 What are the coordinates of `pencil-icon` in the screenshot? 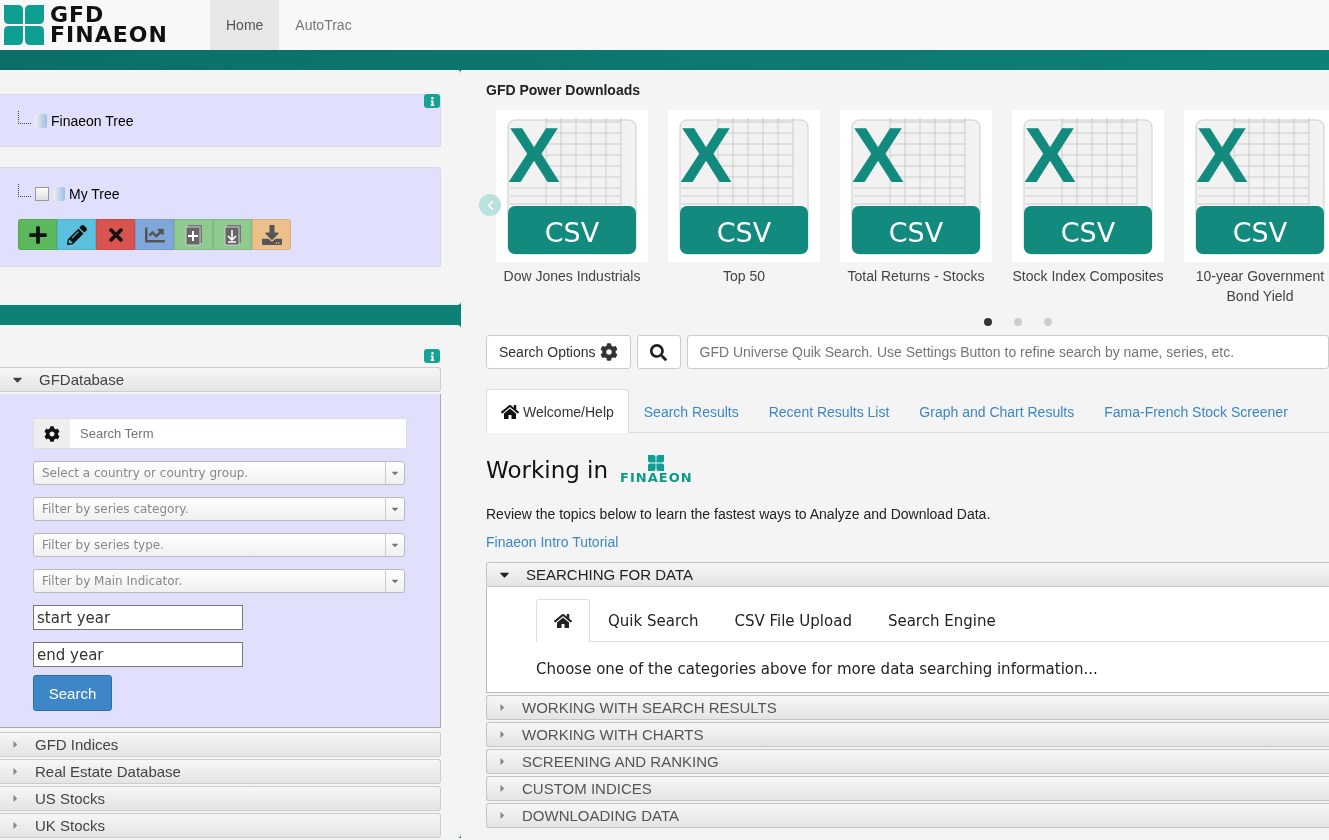 It's located at (76, 234).